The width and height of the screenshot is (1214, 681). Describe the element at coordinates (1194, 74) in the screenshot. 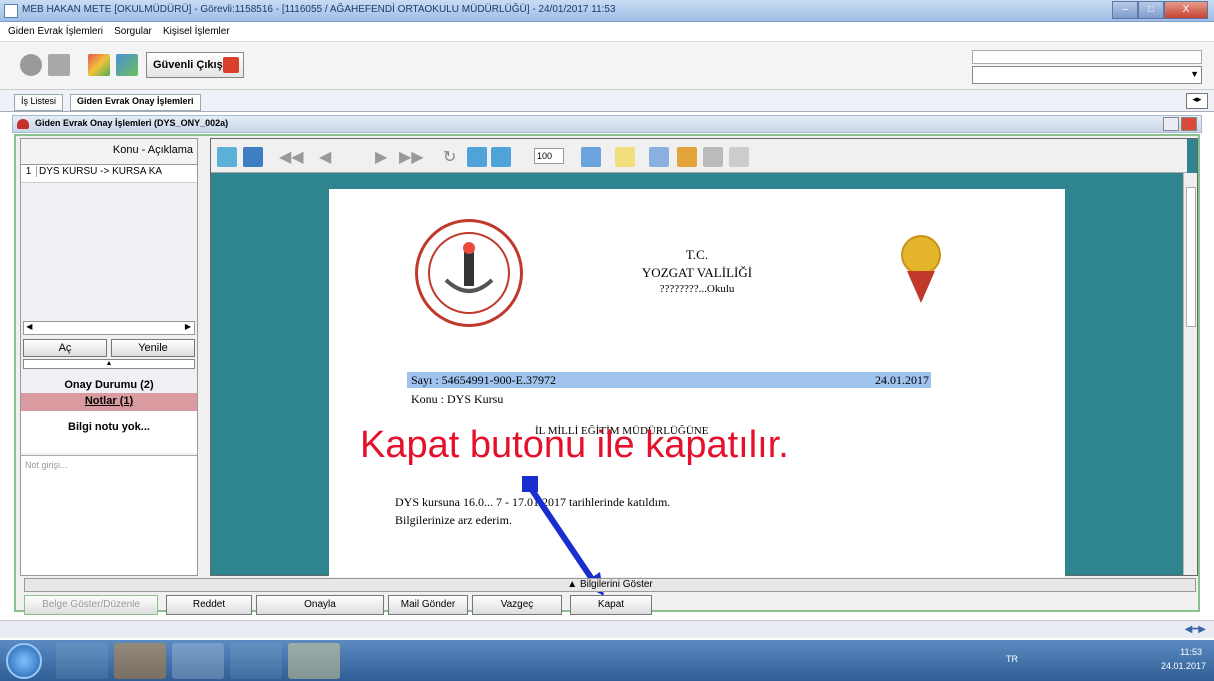

I see `chevron-down-icon: ▼` at that location.